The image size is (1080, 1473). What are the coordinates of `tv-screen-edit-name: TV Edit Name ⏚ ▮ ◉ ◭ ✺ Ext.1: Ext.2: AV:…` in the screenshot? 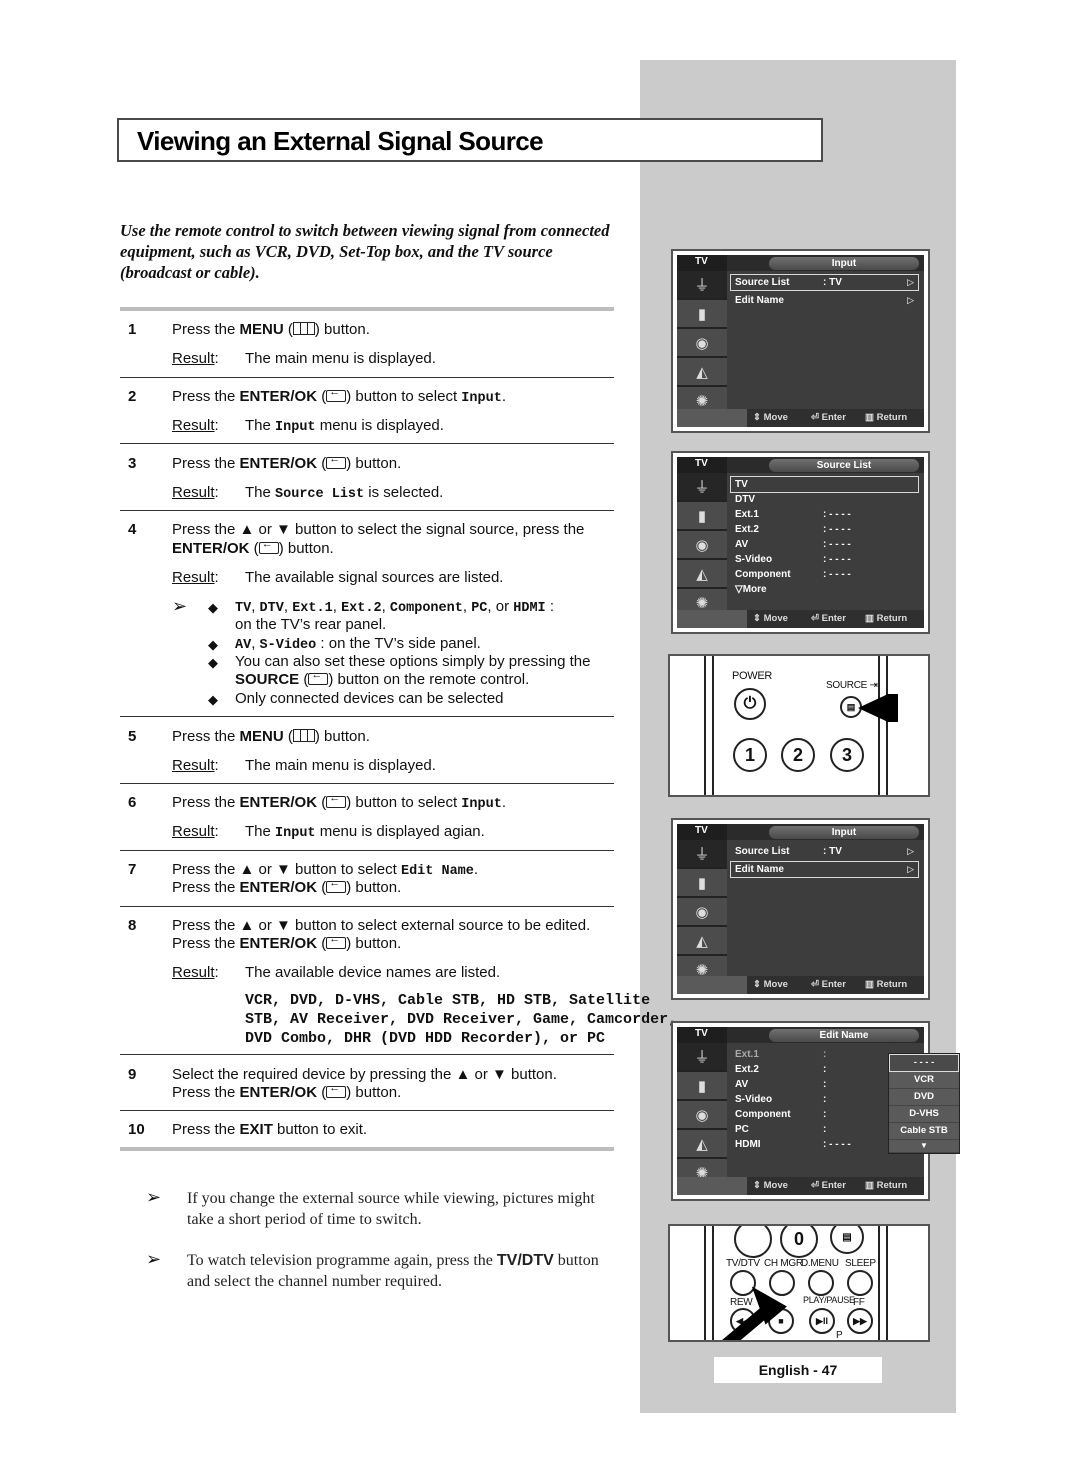 It's located at (815, 1111).